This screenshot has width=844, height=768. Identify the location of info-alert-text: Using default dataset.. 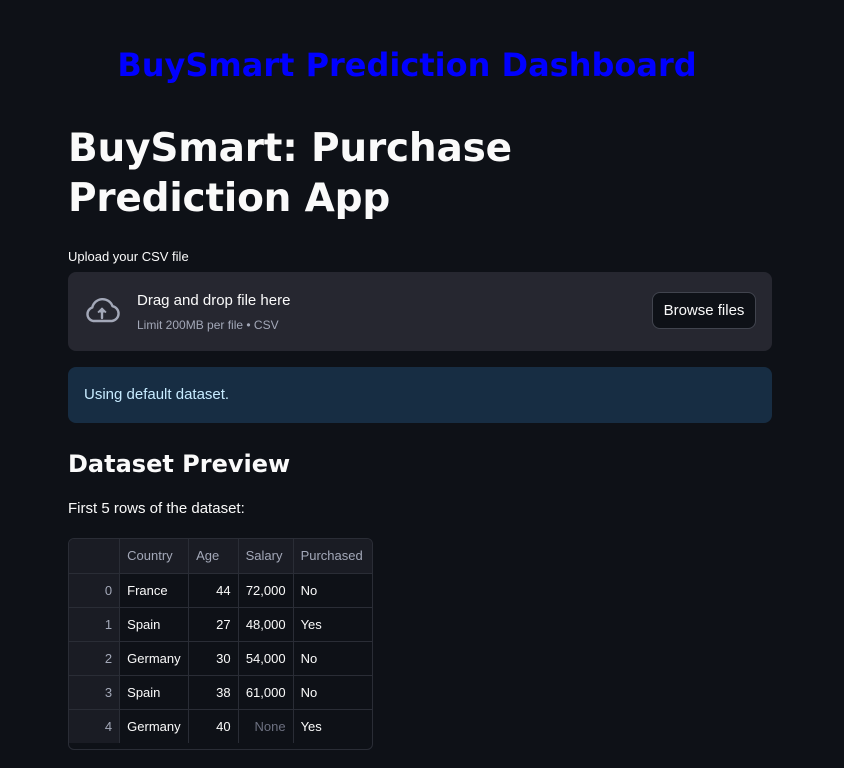
(157, 394).